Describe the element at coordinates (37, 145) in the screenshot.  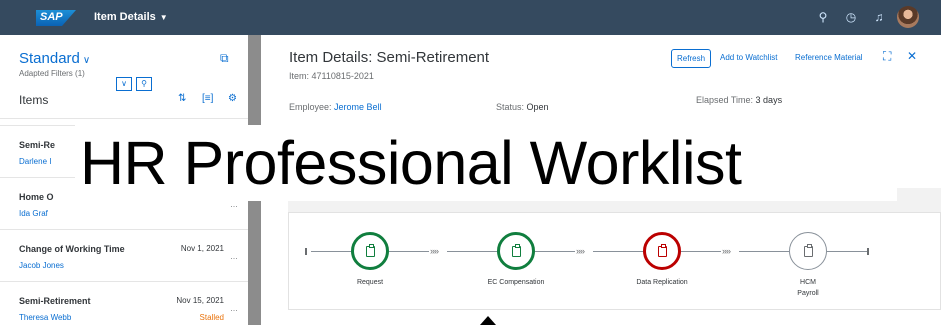
I see `item-title: Semi-Re` at that location.